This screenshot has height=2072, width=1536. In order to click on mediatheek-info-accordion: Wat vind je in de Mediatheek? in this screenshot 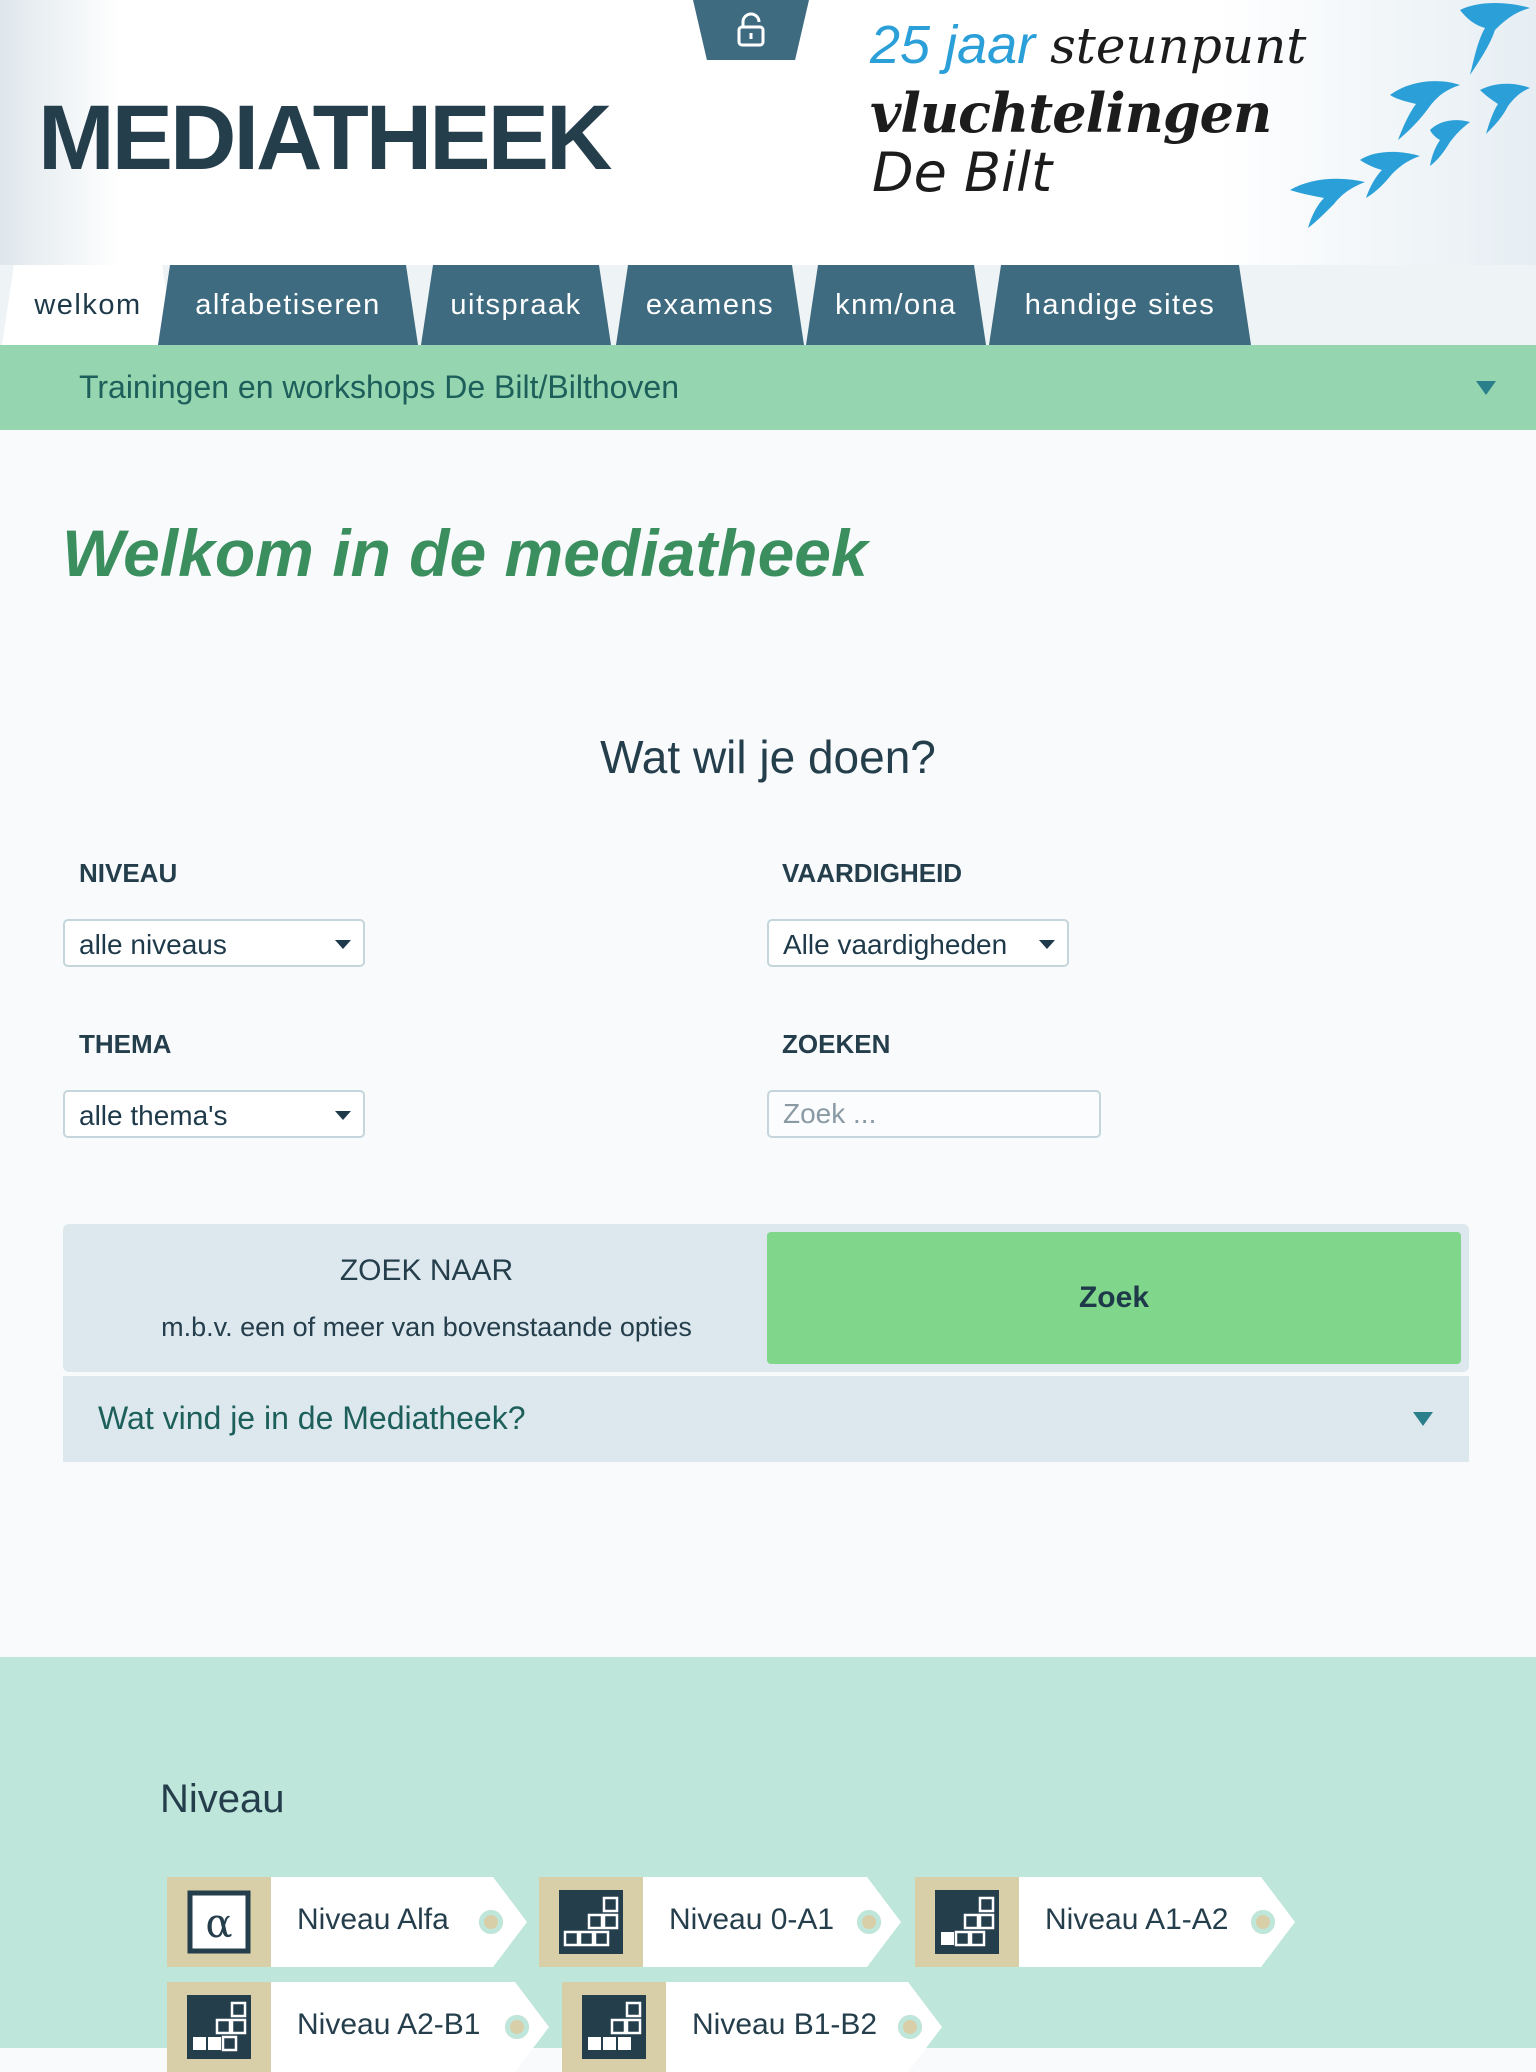, I will do `click(766, 1419)`.